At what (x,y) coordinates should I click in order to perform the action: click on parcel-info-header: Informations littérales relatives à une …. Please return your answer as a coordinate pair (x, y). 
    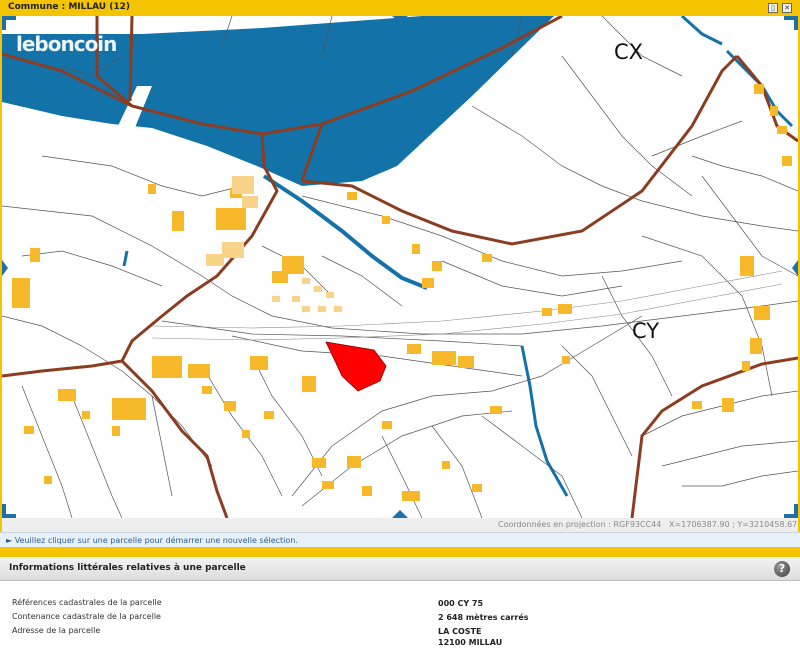
    Looking at the image, I should click on (400, 569).